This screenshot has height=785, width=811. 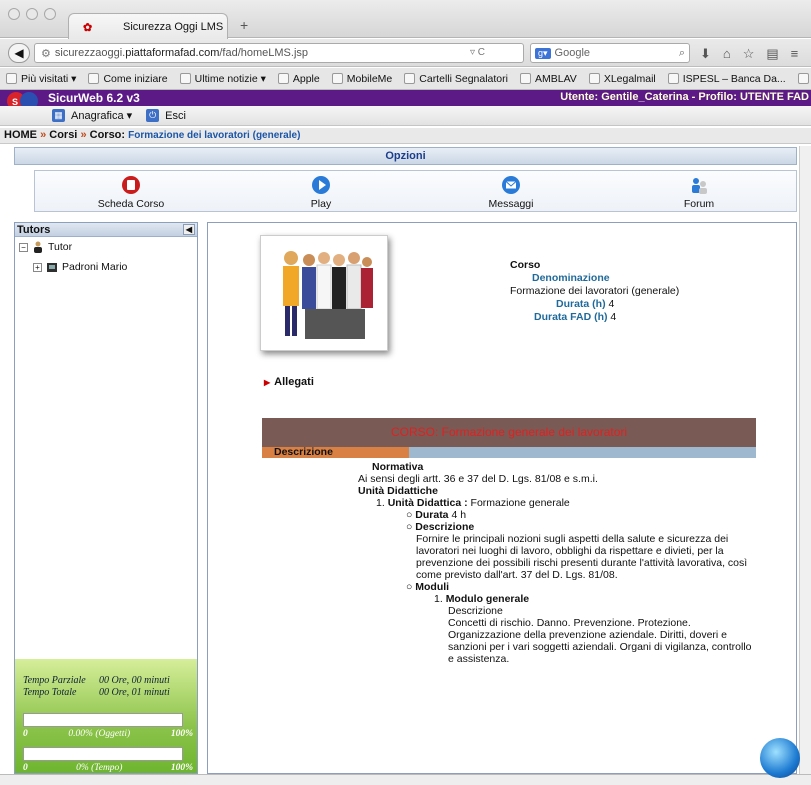 What do you see at coordinates (382, 503) in the screenshot?
I see `unita-number: 1.` at bounding box center [382, 503].